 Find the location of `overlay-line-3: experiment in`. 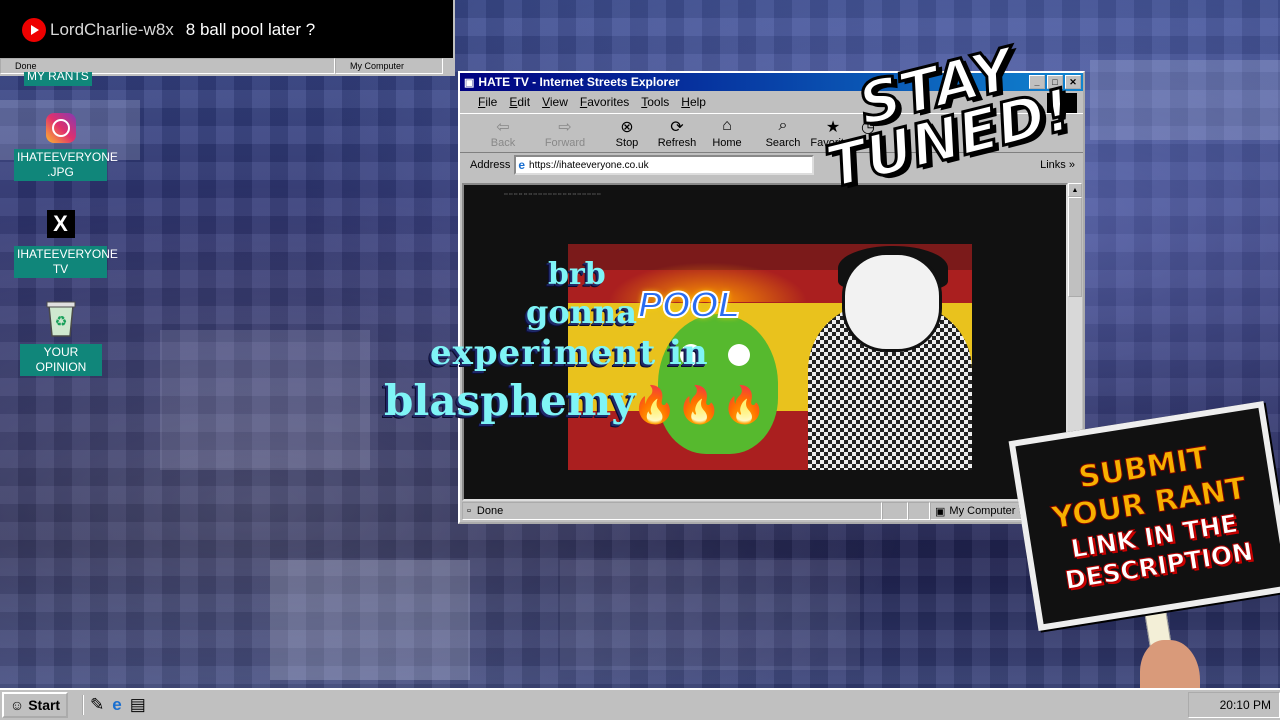

overlay-line-3: experiment in is located at coordinates (569, 353).